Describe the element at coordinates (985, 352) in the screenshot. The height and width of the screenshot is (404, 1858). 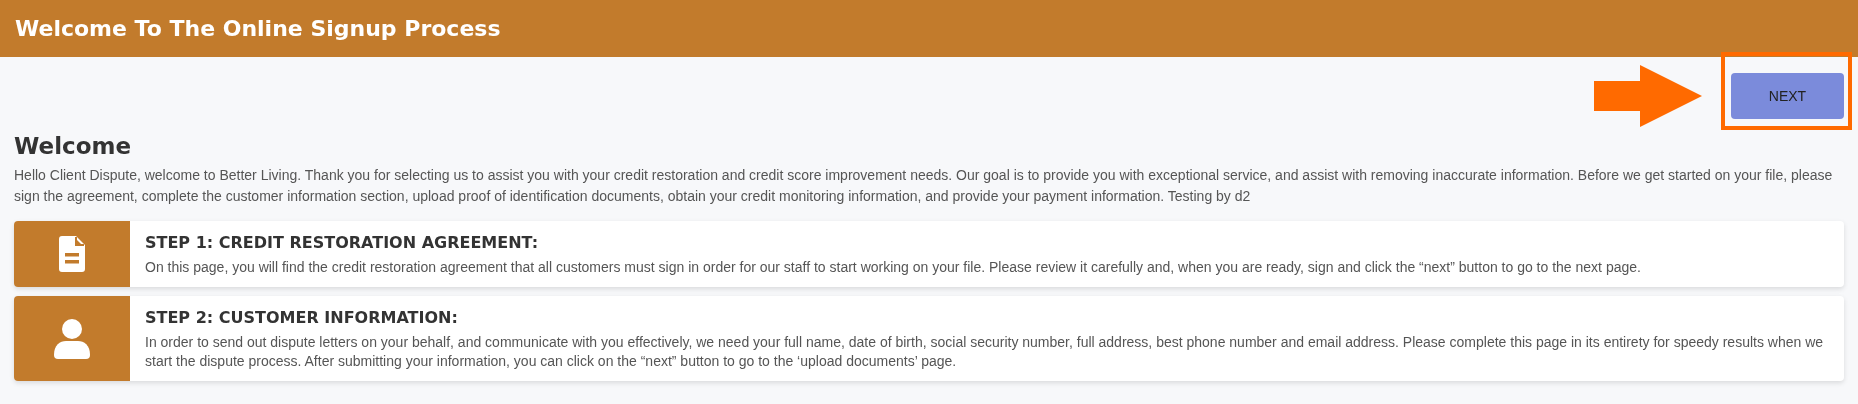
I see `step-description: In order to send out dispute letters on your behalf, and communicate with you effectively, we need your full name, date of birth, social security number, full address, best phone number and email address. Please complete this page in its entirety for speedy results when we start the dispute process. After submitting your information, you can click on the “next” button to go to the ‘upload documents’ page.` at that location.